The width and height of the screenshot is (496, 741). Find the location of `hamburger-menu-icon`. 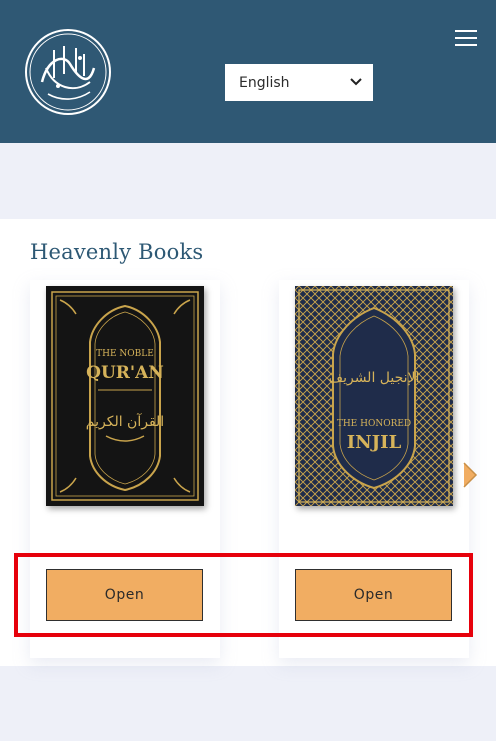

hamburger-menu-icon is located at coordinates (466, 38).